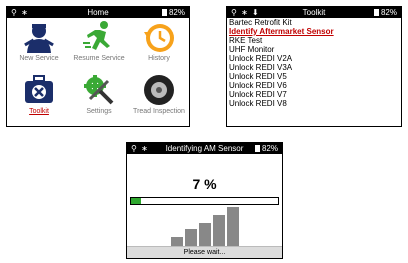 This screenshot has width=408, height=263. What do you see at coordinates (159, 111) in the screenshot?
I see `tile-label: Tread Inspection` at bounding box center [159, 111].